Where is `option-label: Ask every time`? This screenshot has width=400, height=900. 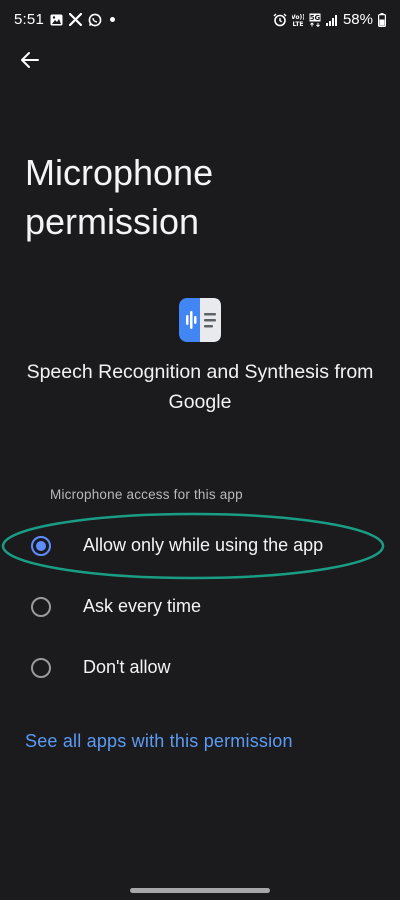
option-label: Ask every time is located at coordinates (142, 606).